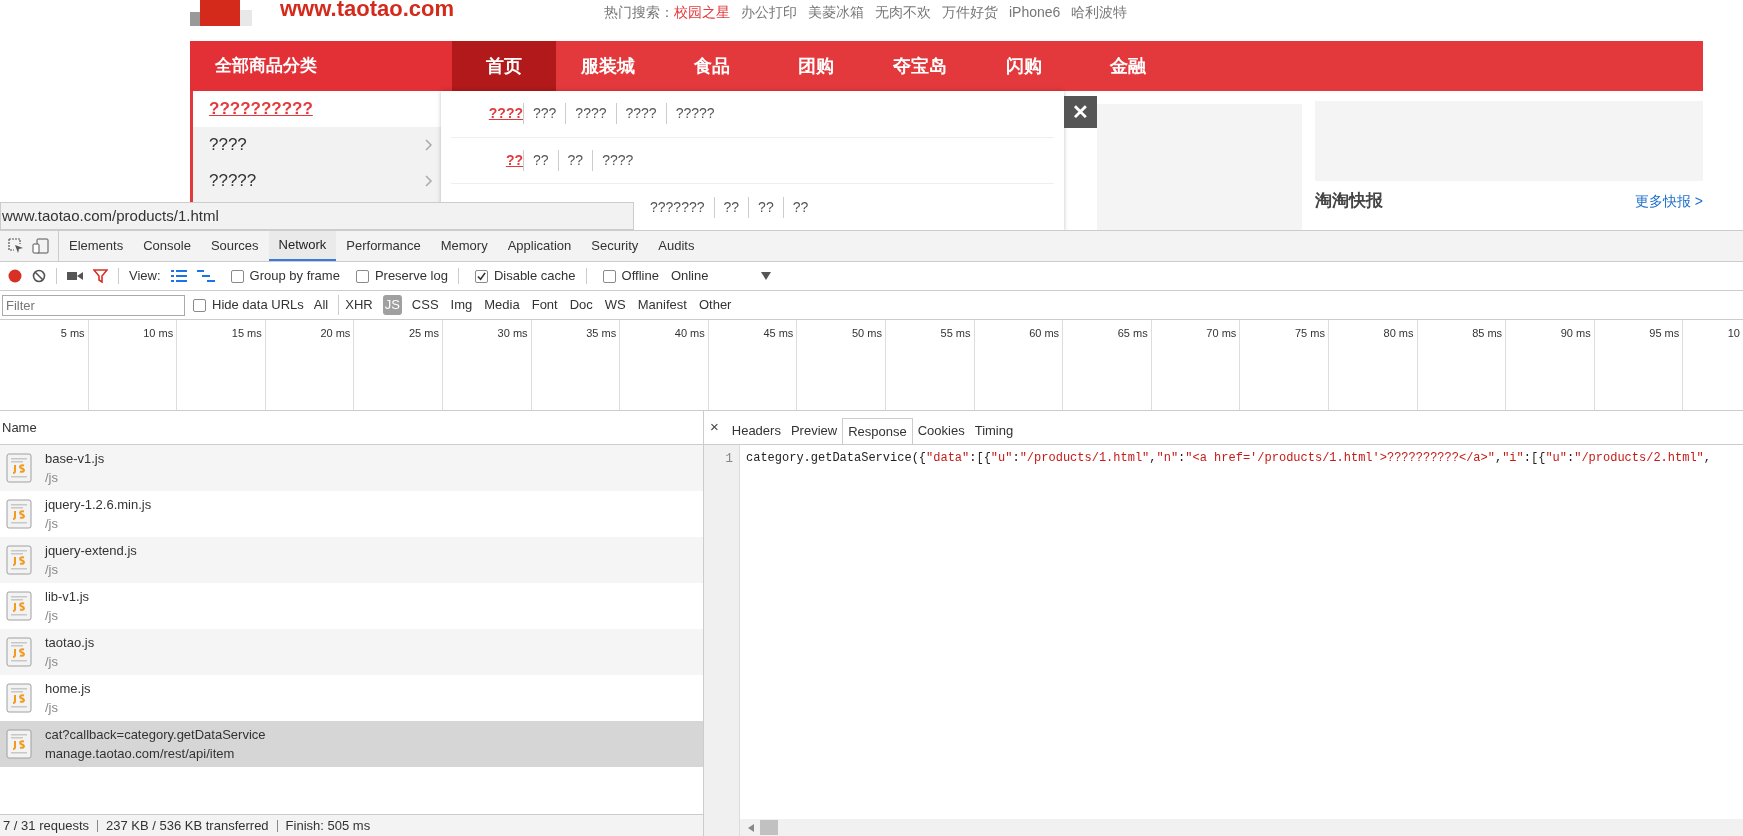  Describe the element at coordinates (464, 246) in the screenshot. I see `devtools-tab: Memory` at that location.